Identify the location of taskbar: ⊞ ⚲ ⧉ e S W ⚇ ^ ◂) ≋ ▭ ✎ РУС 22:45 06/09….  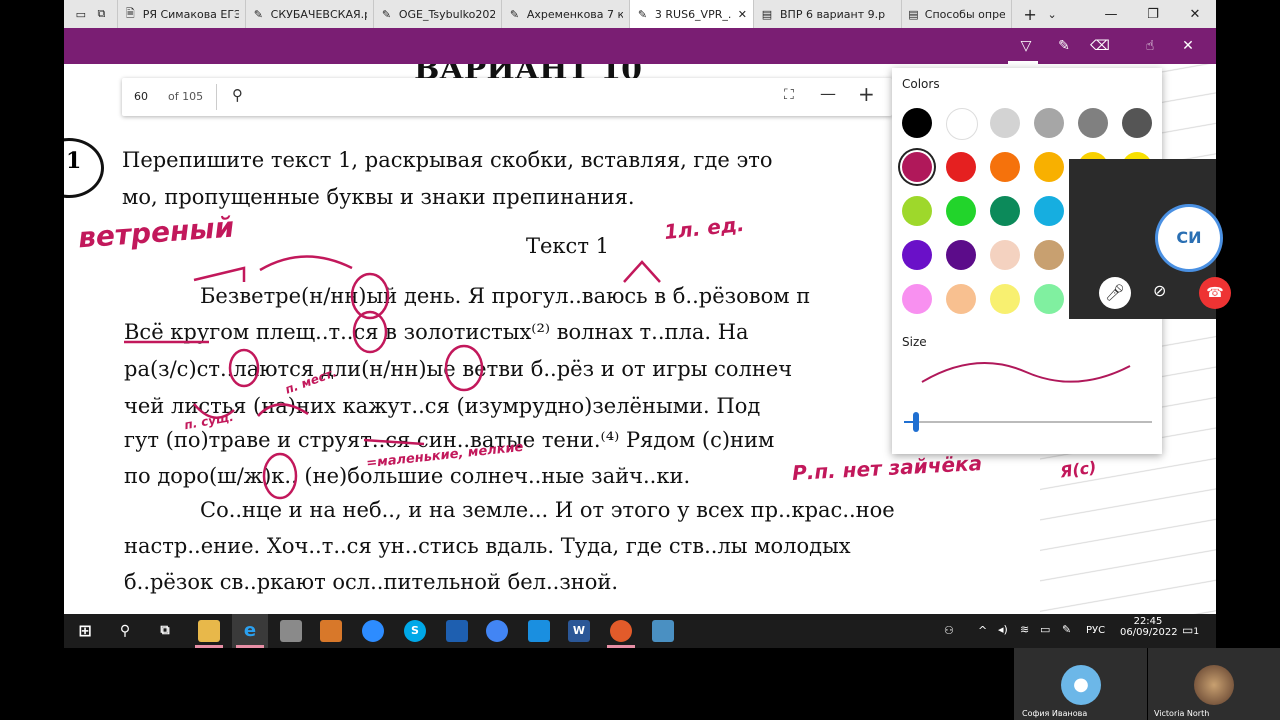
(640, 631).